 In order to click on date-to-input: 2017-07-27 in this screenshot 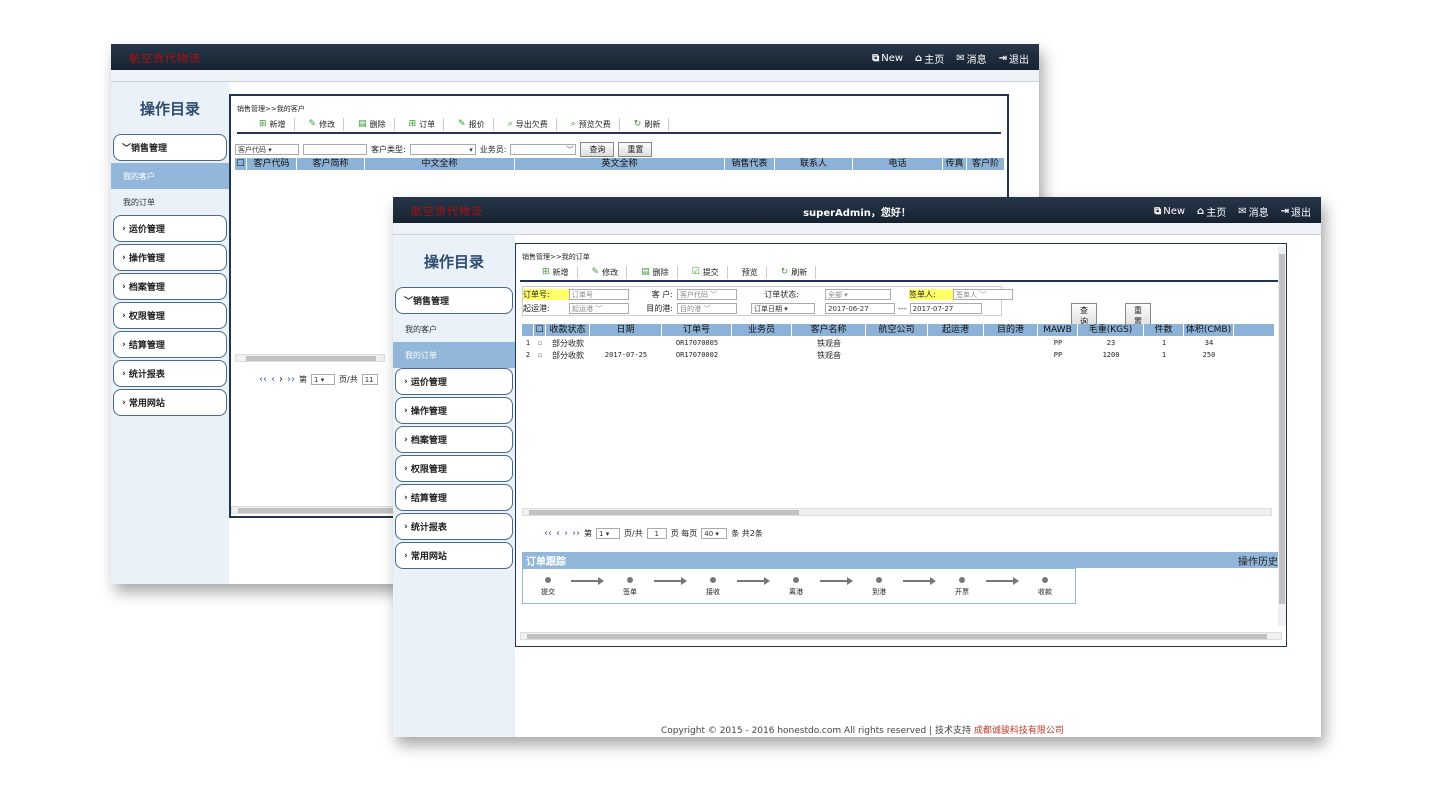, I will do `click(945, 308)`.